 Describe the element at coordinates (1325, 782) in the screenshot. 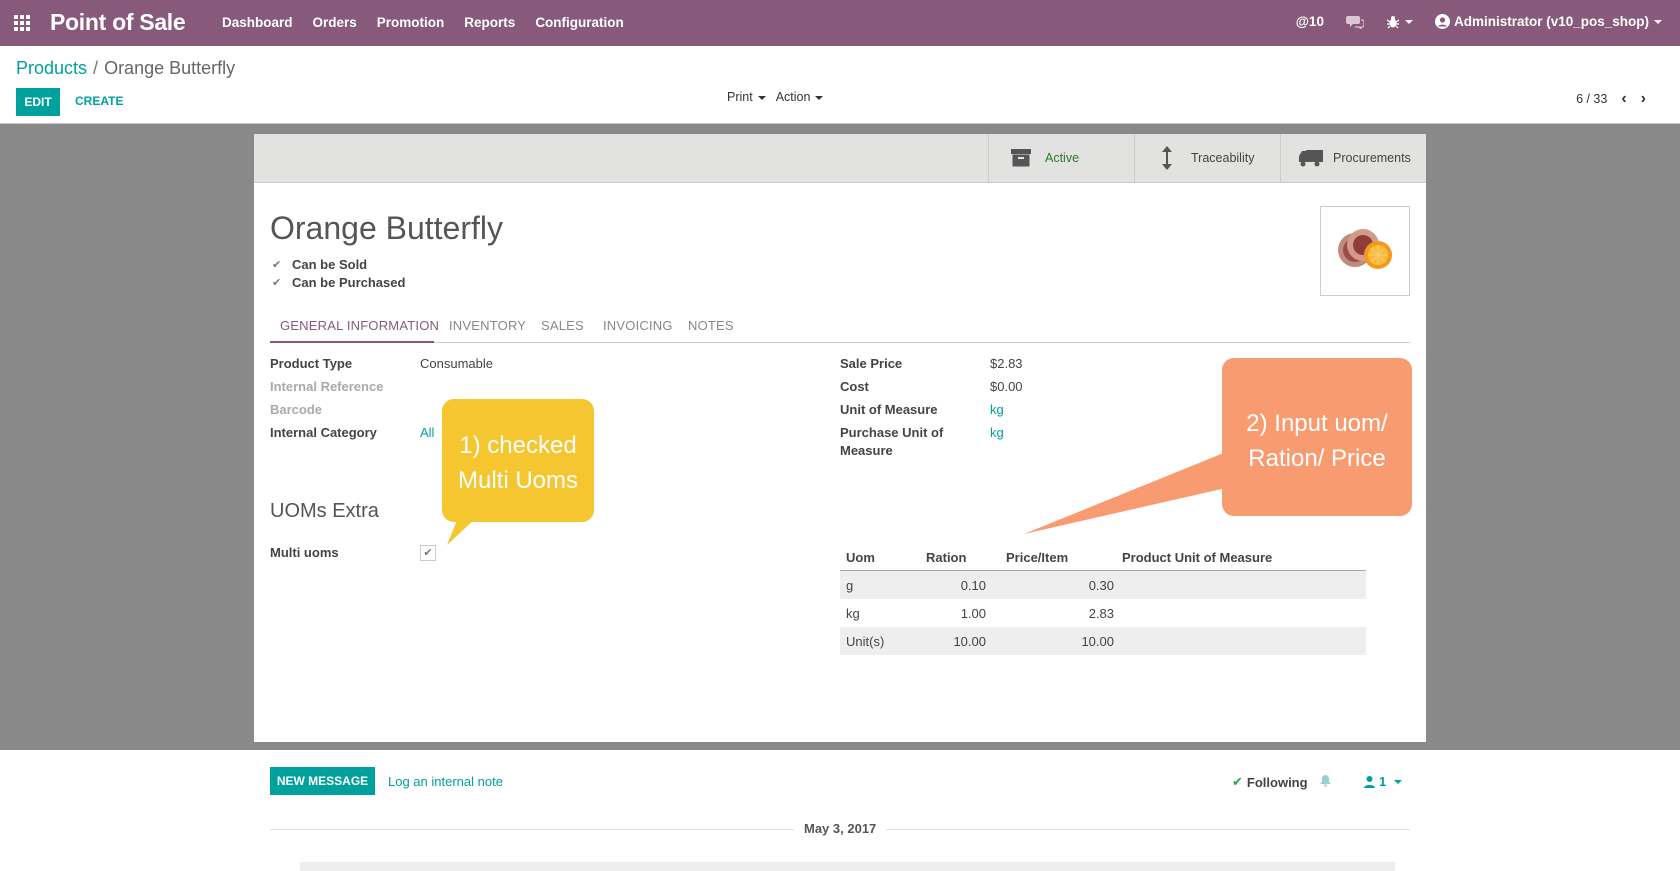

I see `bell-icon` at that location.